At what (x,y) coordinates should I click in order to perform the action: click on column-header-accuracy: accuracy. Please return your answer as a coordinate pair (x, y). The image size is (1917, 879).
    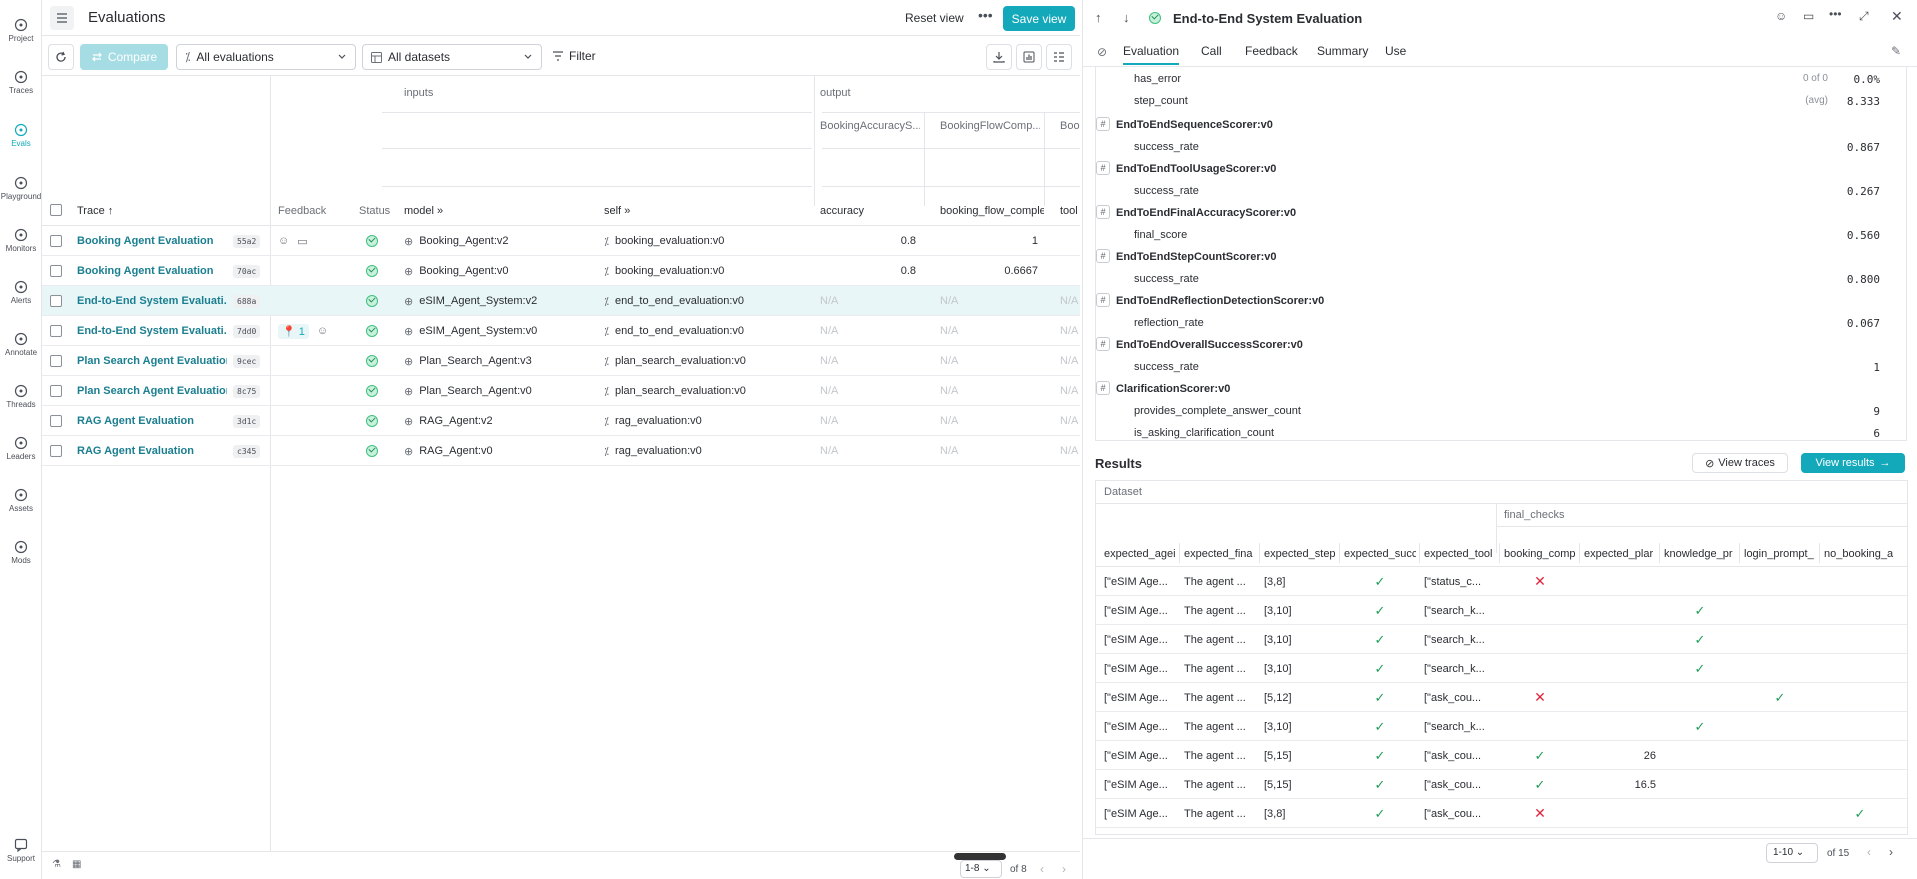
    Looking at the image, I should click on (842, 211).